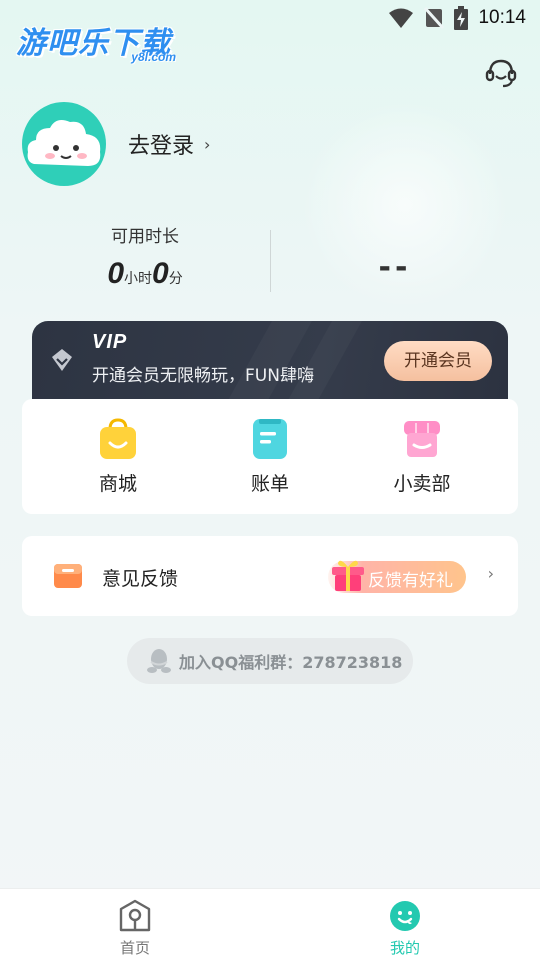 Image resolution: width=540 pixels, height=960 pixels. I want to click on login-link: 去登录 ›, so click(169, 144).